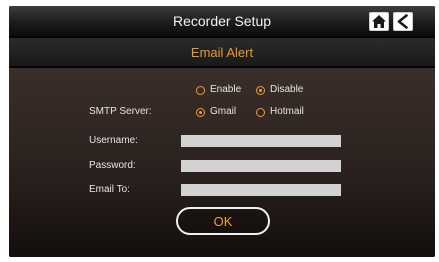  What do you see at coordinates (200, 112) in the screenshot?
I see `gmail-radio` at bounding box center [200, 112].